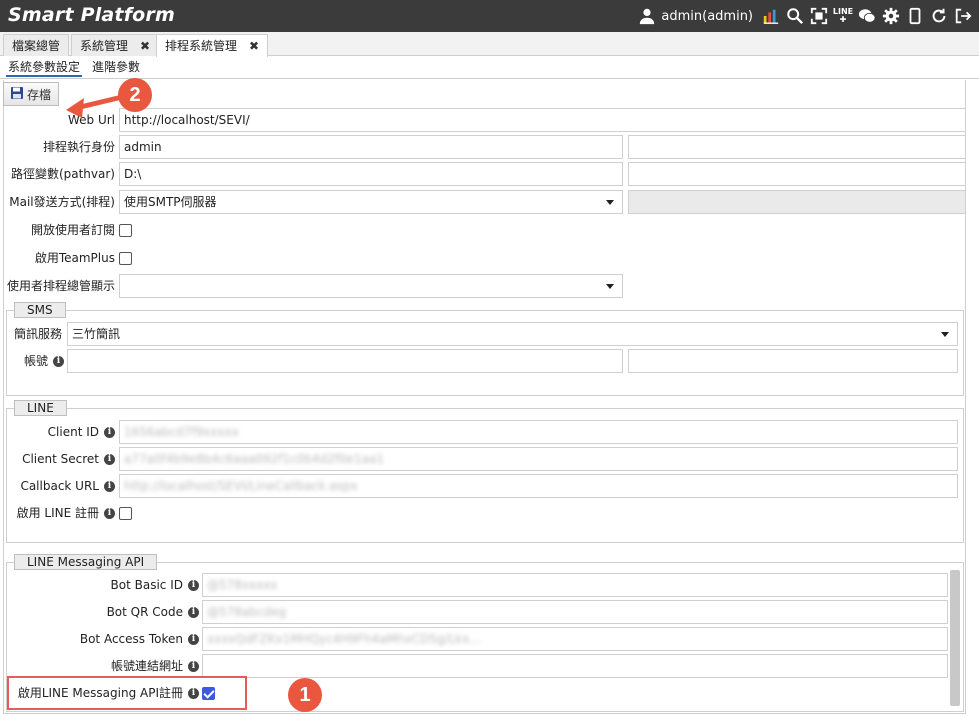 The height and width of the screenshot is (717, 979). What do you see at coordinates (771, 16) in the screenshot?
I see `chart-icon` at bounding box center [771, 16].